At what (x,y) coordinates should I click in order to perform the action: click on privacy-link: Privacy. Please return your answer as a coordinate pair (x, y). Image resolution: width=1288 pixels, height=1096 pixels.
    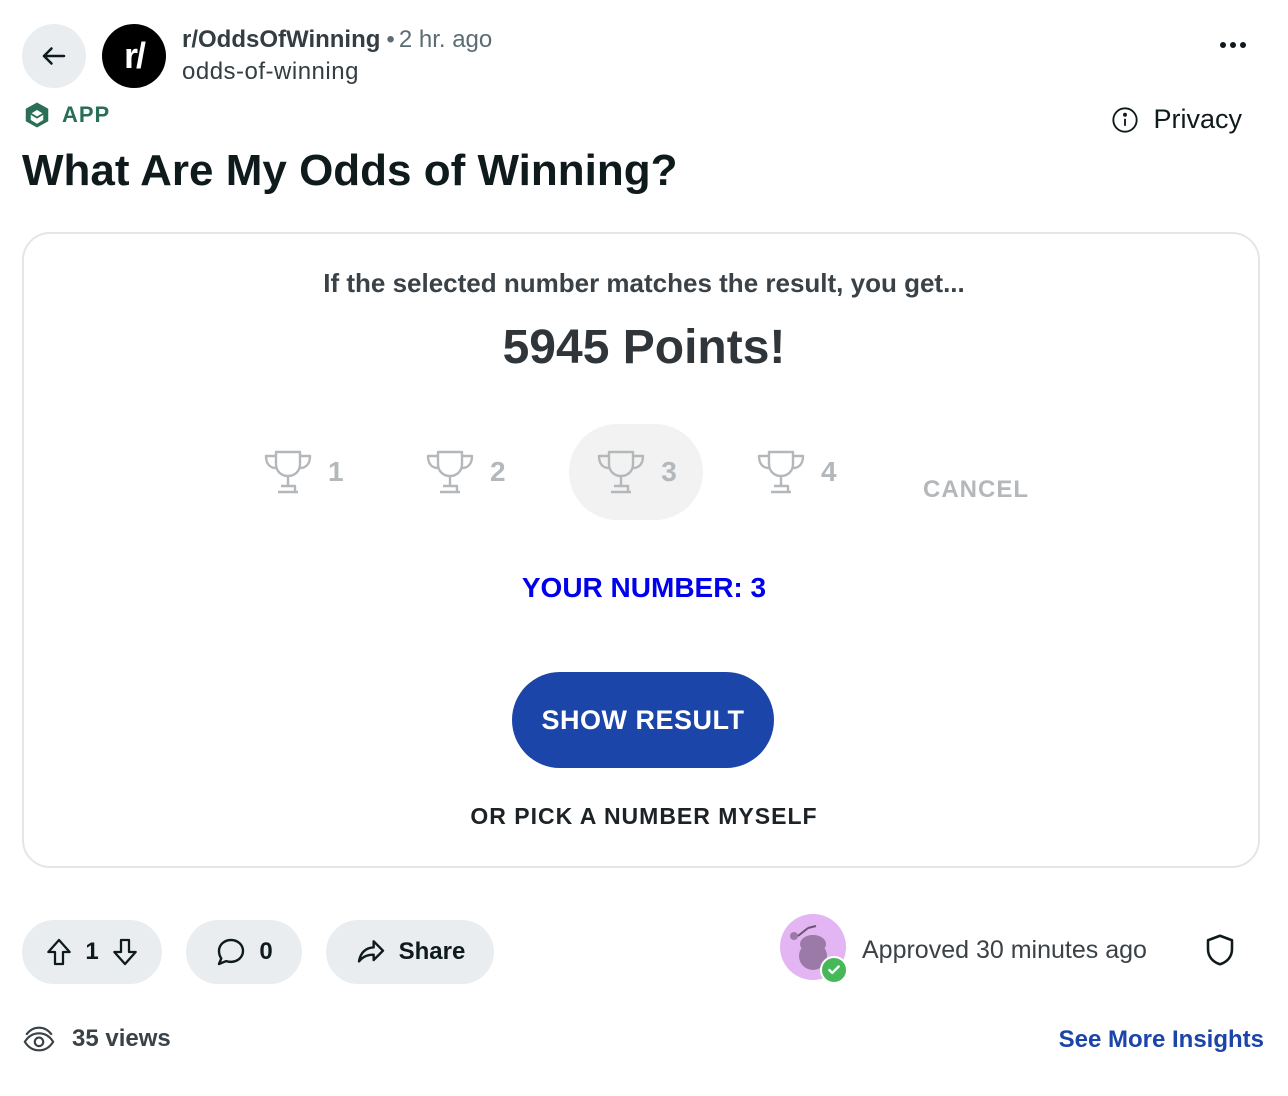
    Looking at the image, I should click on (1176, 119).